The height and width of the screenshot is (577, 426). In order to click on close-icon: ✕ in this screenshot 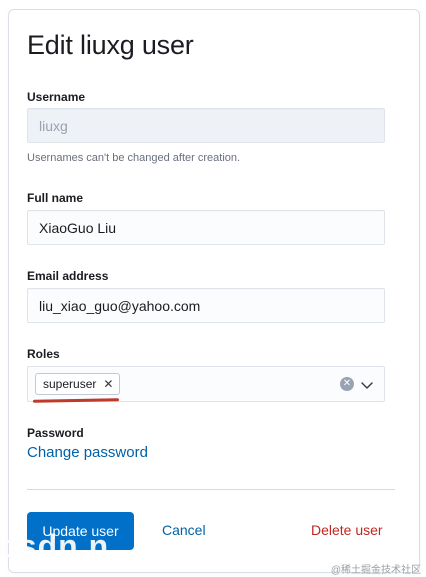, I will do `click(108, 384)`.